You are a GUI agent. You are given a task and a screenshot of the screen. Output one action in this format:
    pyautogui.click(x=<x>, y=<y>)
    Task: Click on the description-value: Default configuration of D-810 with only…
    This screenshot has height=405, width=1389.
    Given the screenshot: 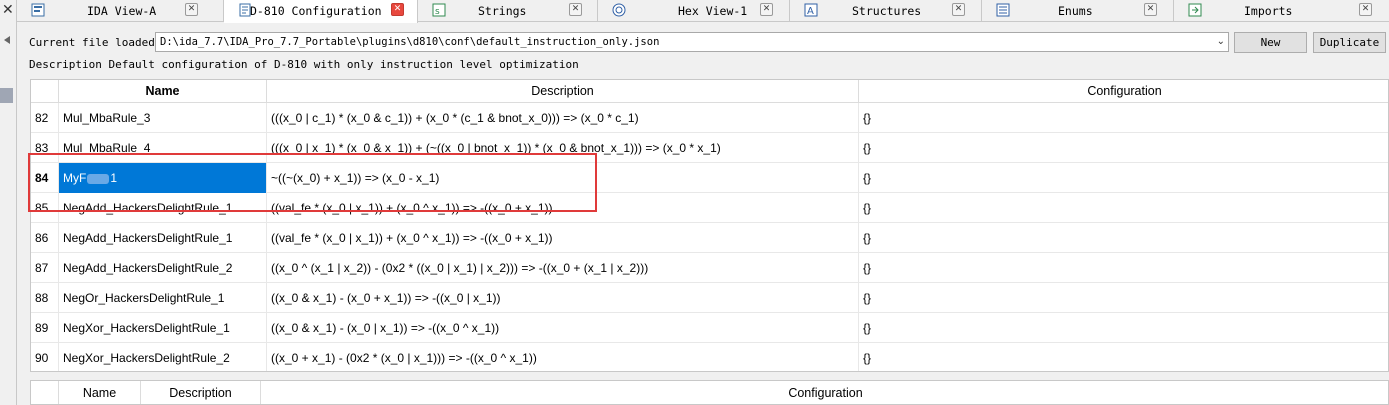 What is the action you would take?
    pyautogui.click(x=343, y=64)
    